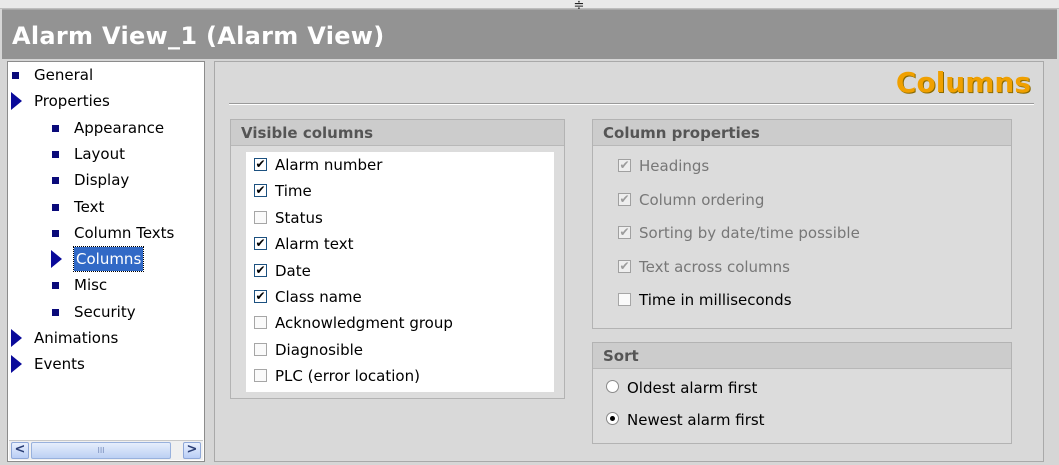  I want to click on tree-item-appearance: Appearance, so click(123, 128).